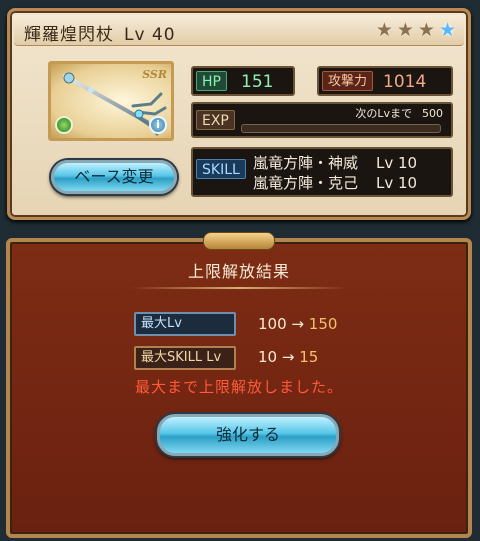 This screenshot has width=480, height=541. I want to click on skill-item: 嵐竜方陣・克己 Lv 10, so click(335, 183).